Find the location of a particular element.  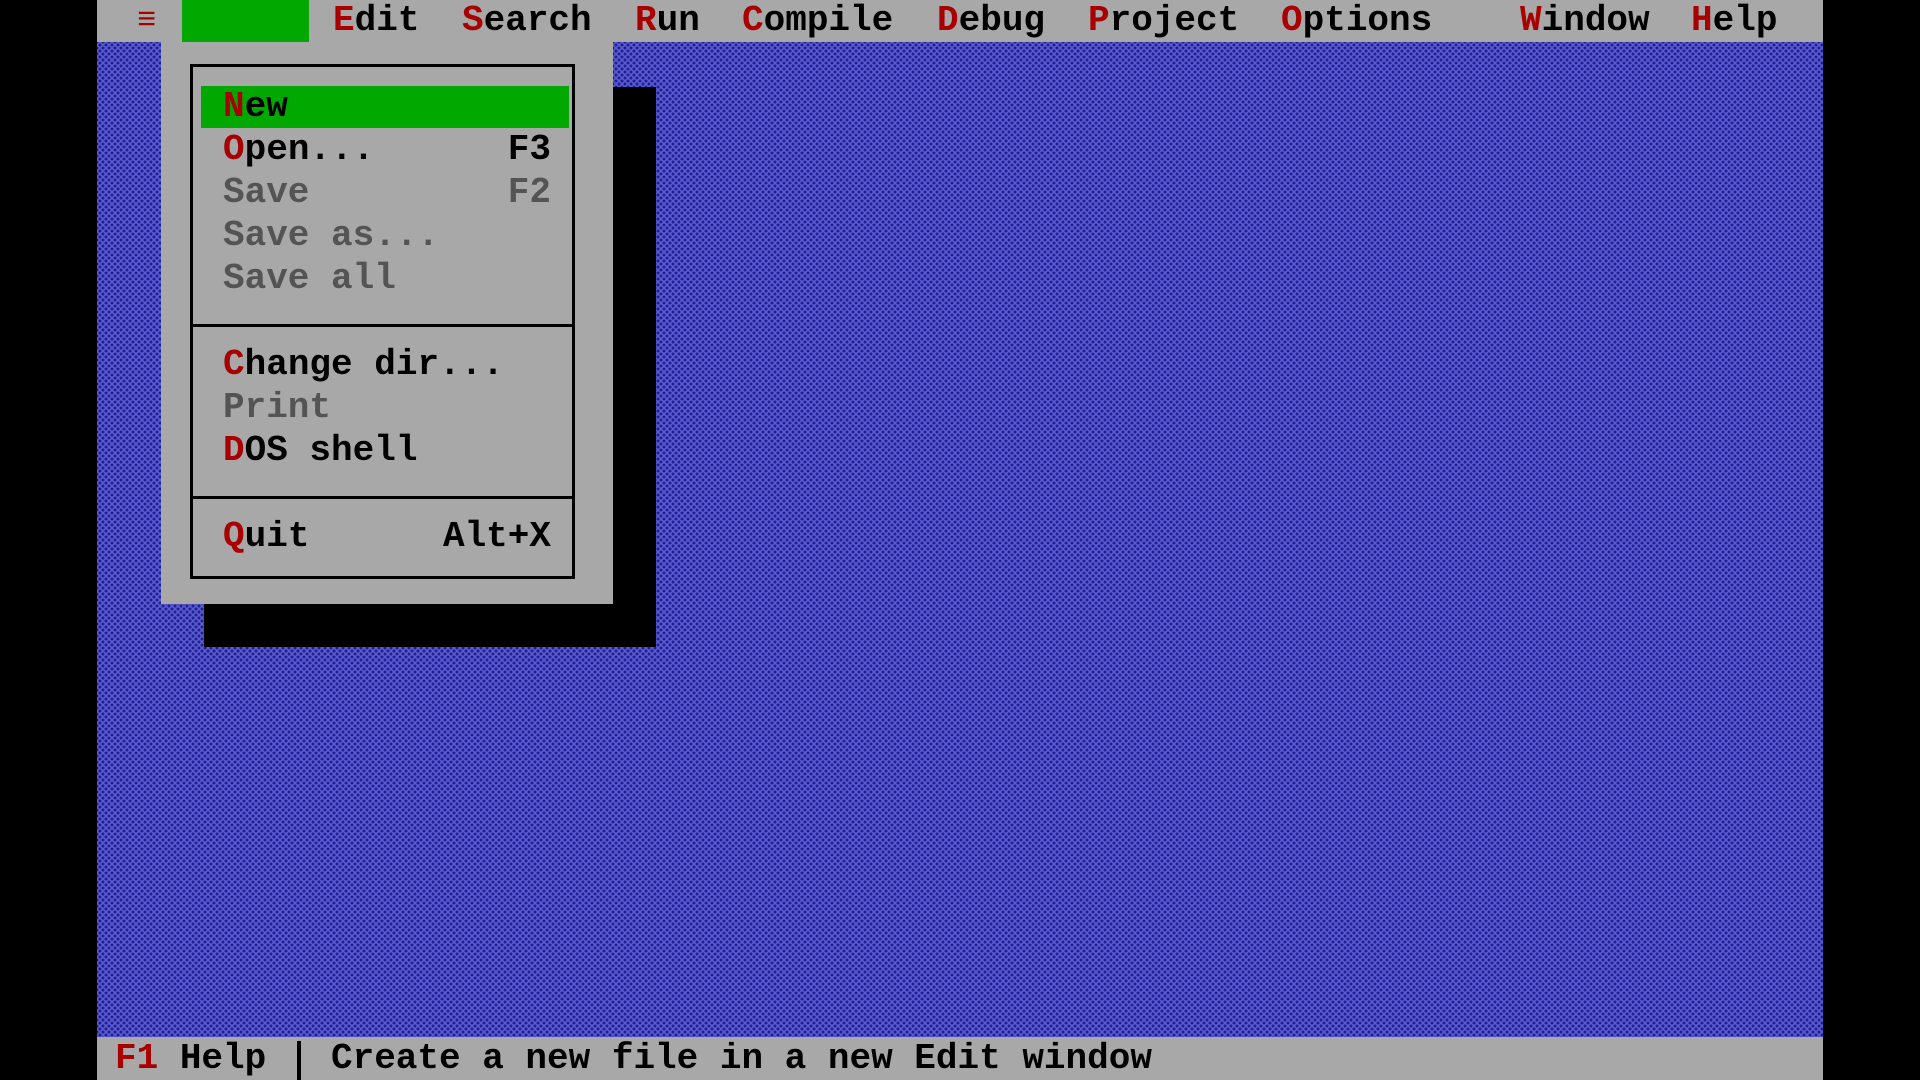

menu-run: Run is located at coordinates (667, 21).